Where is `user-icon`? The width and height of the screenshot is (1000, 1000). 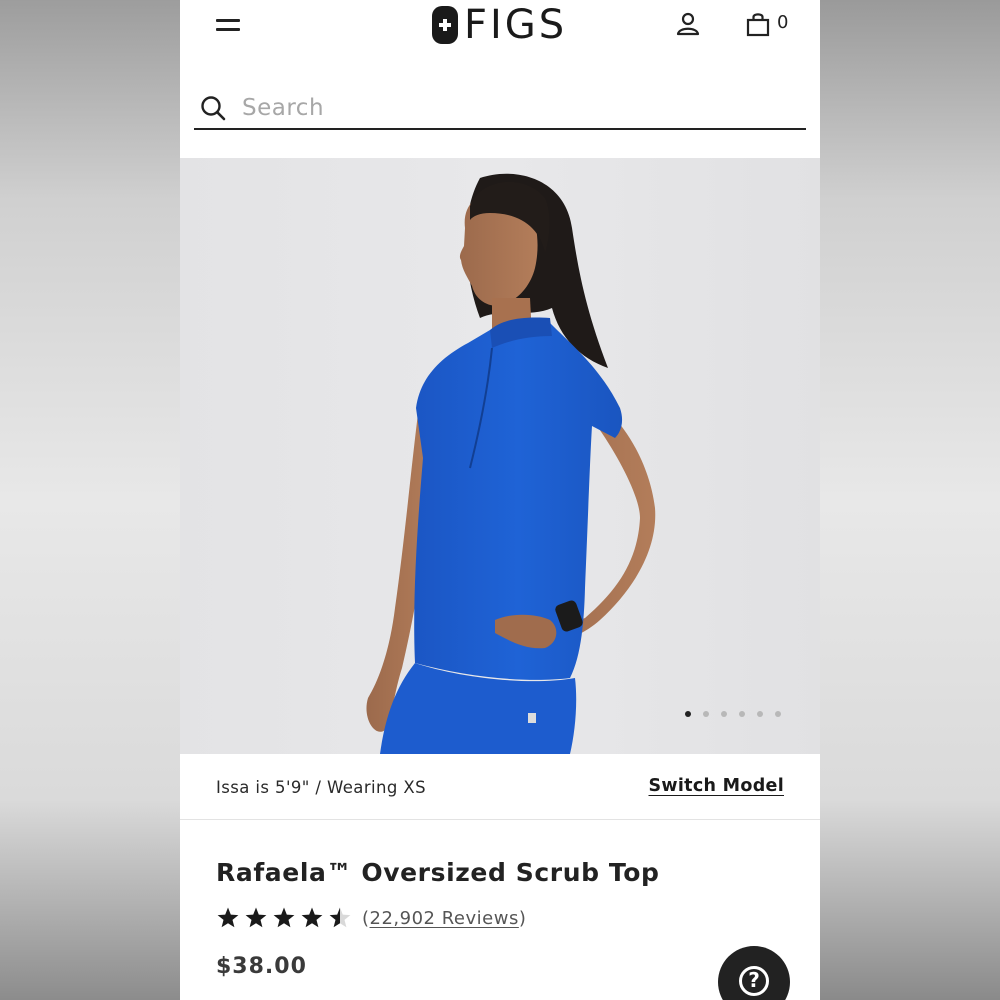
user-icon is located at coordinates (688, 24).